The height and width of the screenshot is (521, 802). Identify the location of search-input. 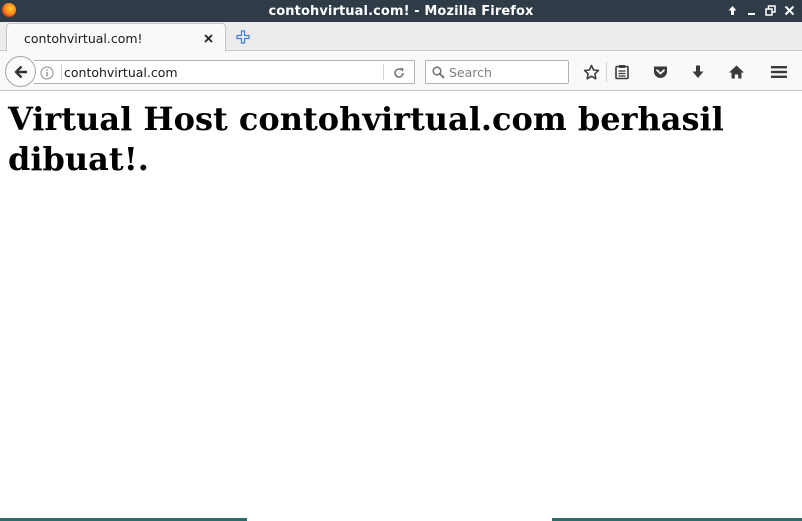
(506, 72).